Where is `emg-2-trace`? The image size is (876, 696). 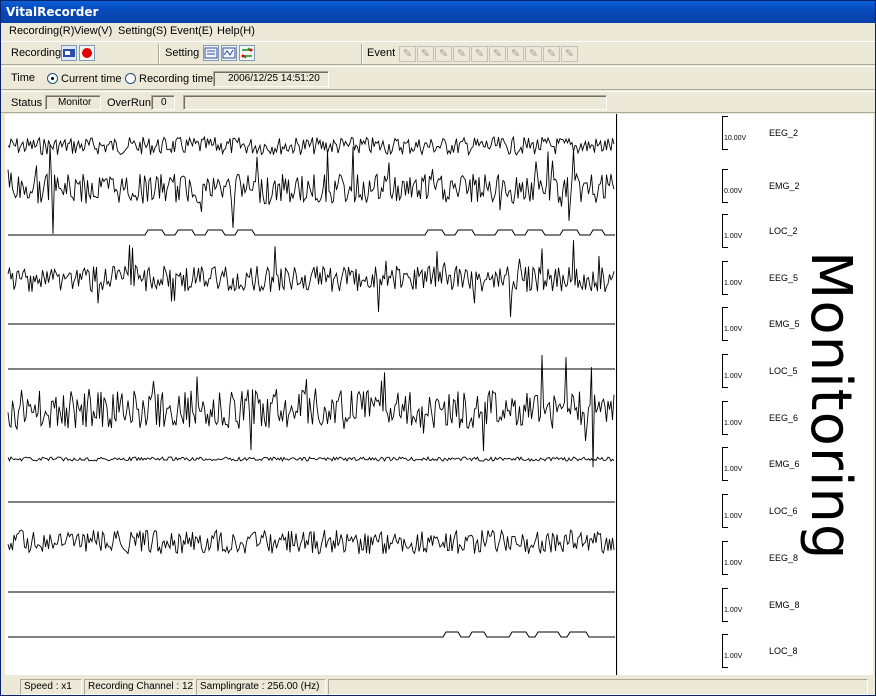
emg-2-trace is located at coordinates (311, 189).